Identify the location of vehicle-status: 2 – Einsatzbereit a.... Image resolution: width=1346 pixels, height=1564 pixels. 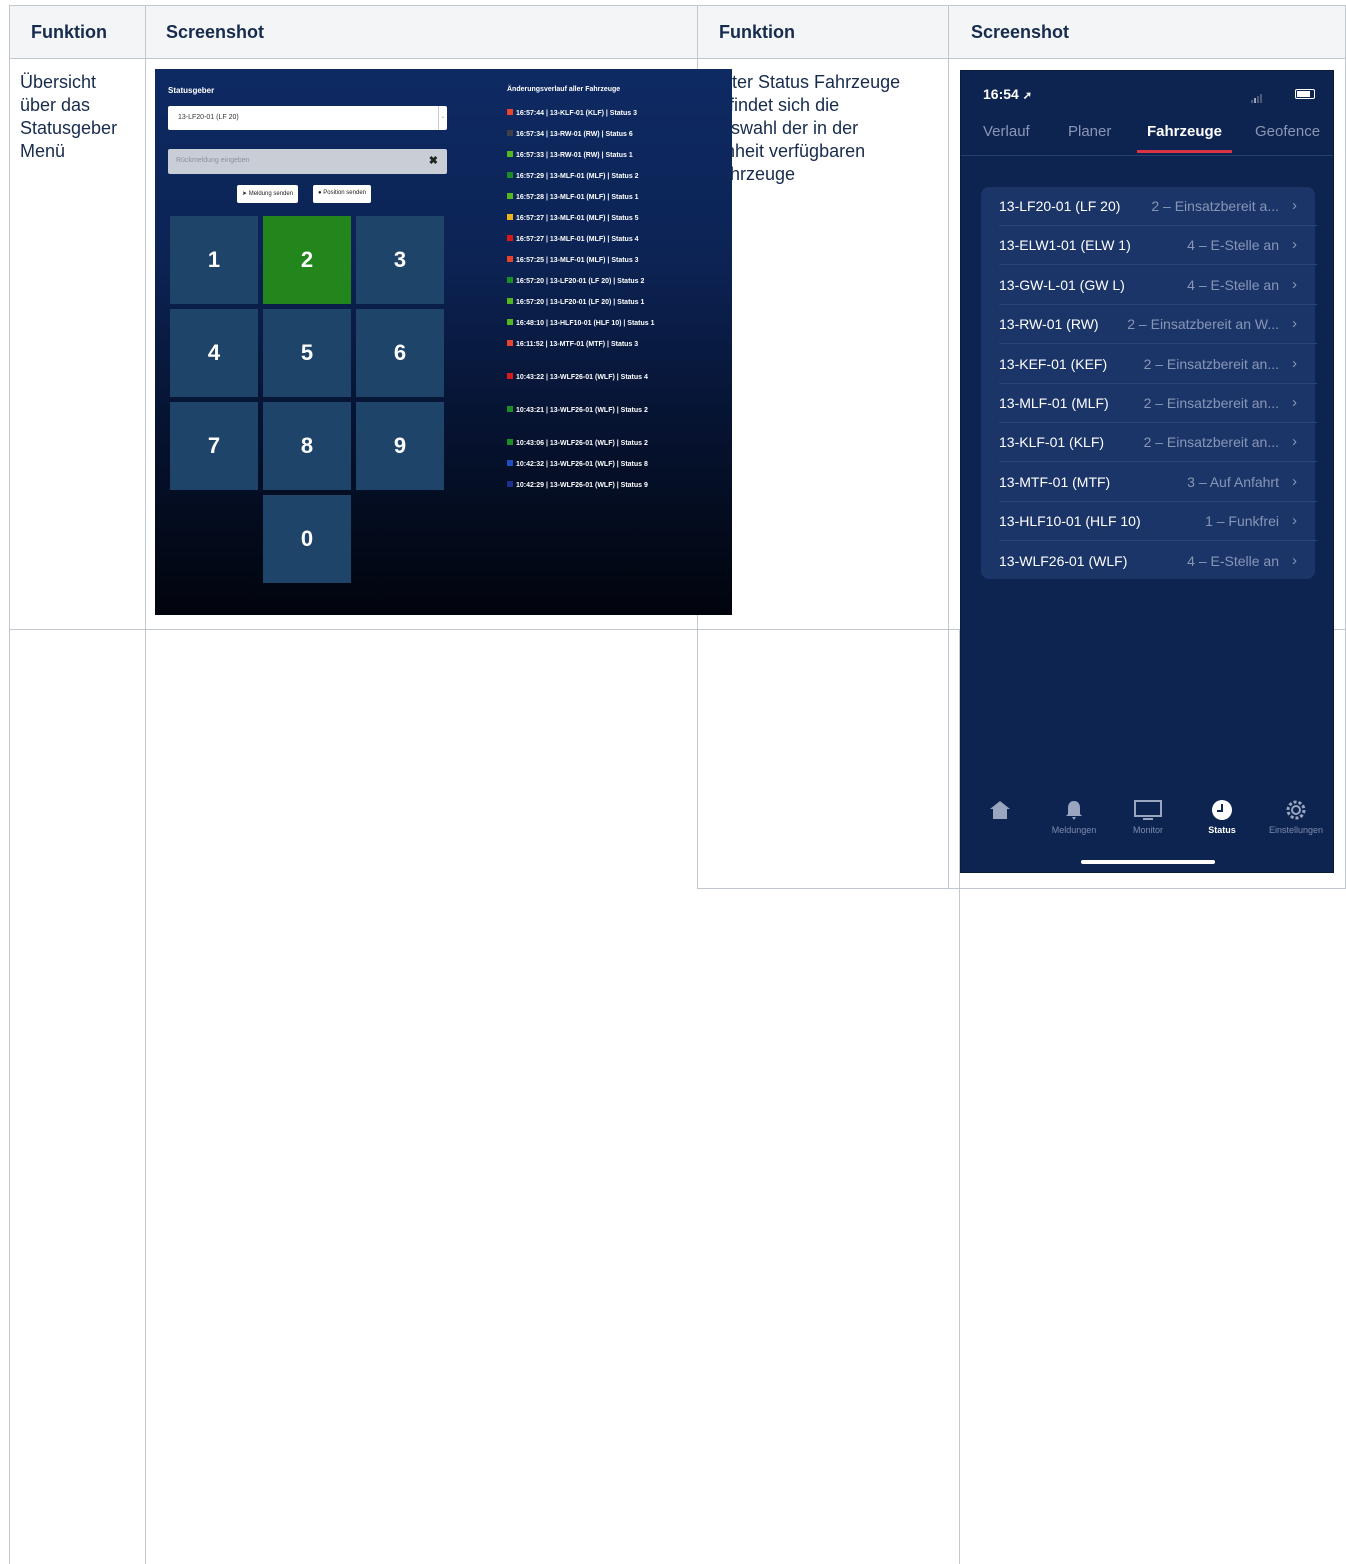
(1215, 206).